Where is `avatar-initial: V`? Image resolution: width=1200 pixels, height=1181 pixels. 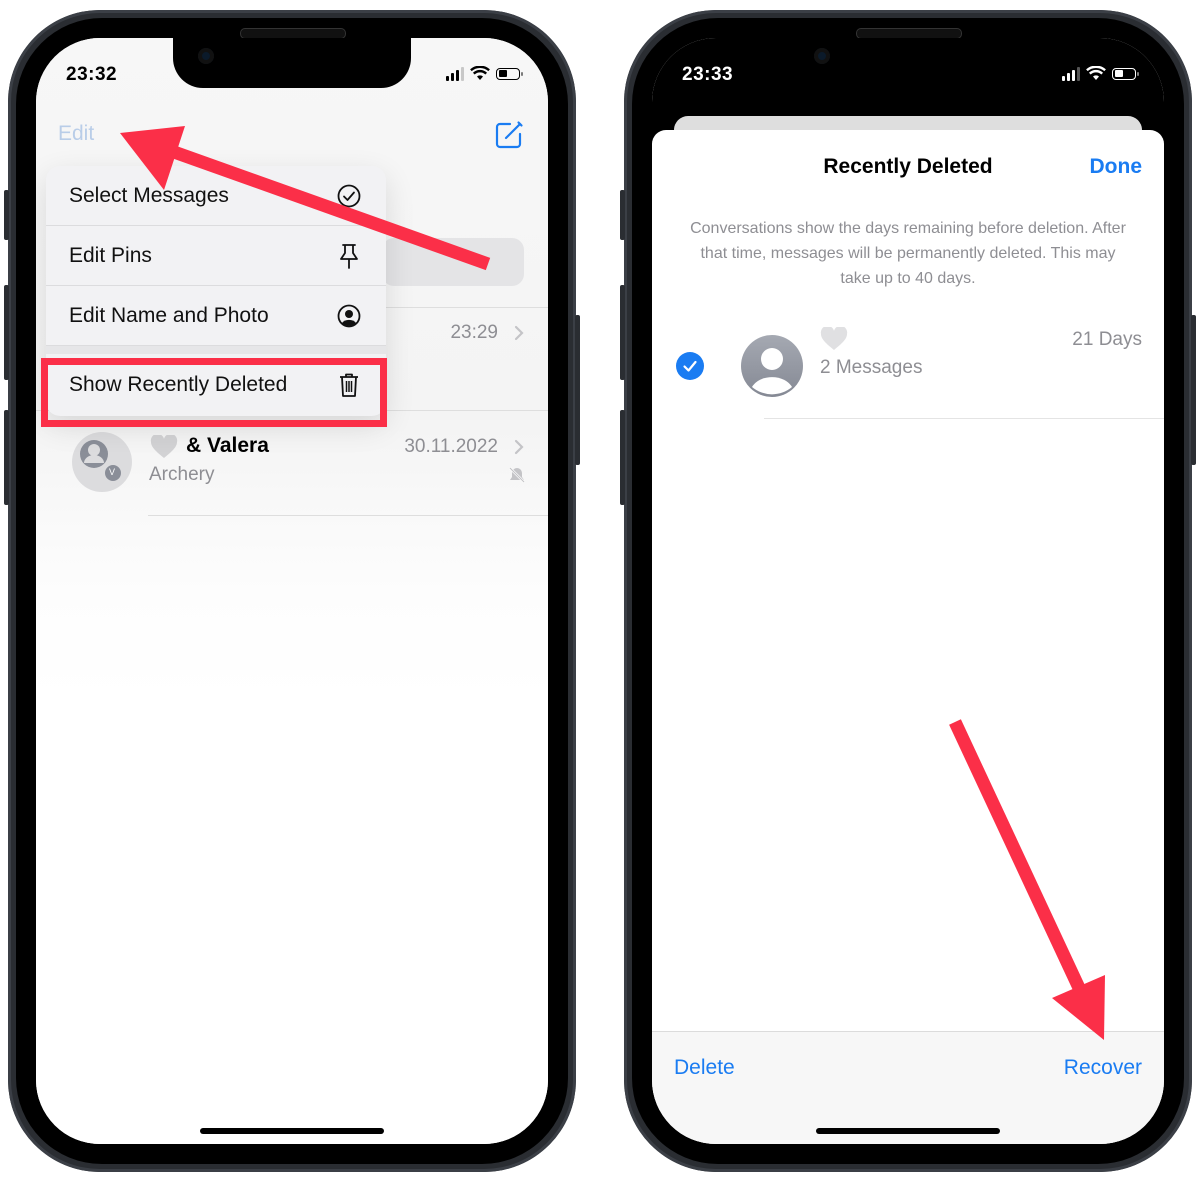 avatar-initial: V is located at coordinates (112, 472).